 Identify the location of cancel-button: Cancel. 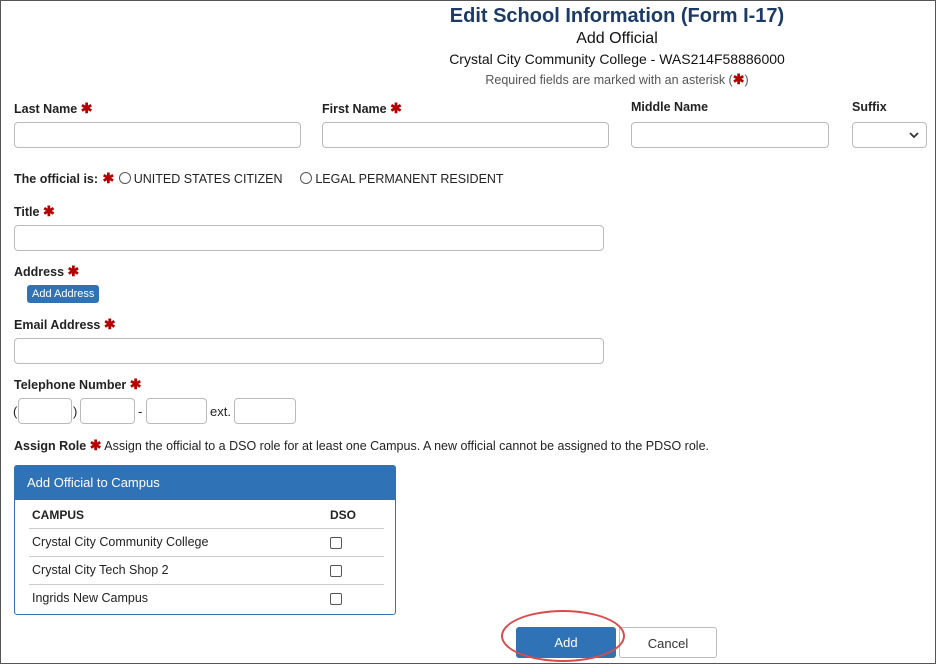
(668, 642).